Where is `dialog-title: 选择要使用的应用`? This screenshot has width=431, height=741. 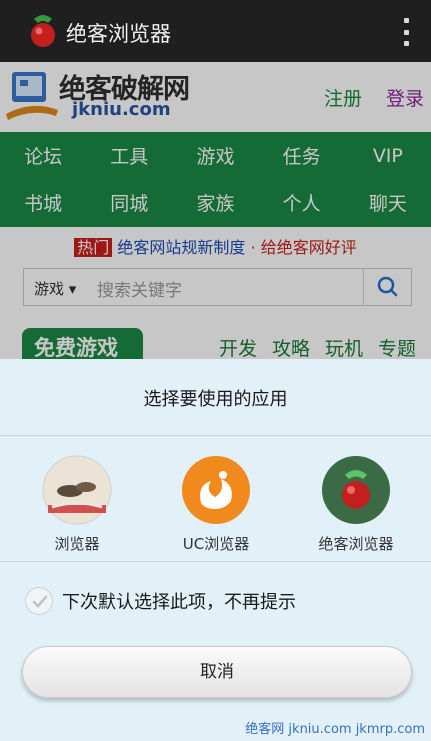
dialog-title: 选择要使用的应用 is located at coordinates (215, 399).